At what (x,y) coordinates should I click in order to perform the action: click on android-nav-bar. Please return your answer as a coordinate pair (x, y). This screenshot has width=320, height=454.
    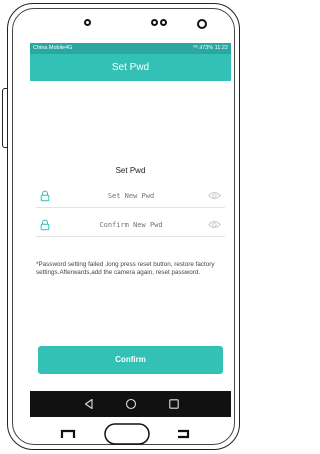
    Looking at the image, I should click on (130, 404).